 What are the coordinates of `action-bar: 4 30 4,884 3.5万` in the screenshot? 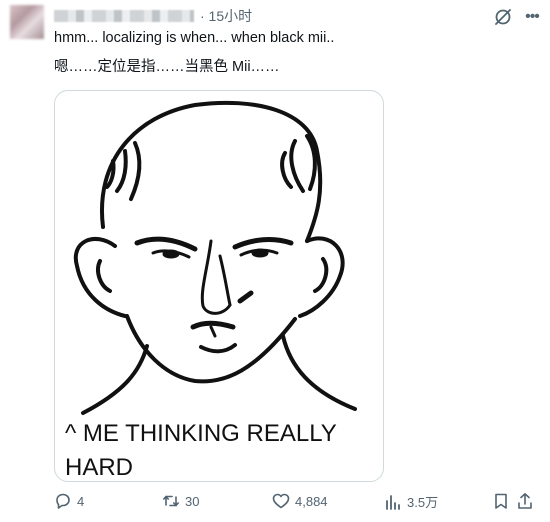 It's located at (293, 503).